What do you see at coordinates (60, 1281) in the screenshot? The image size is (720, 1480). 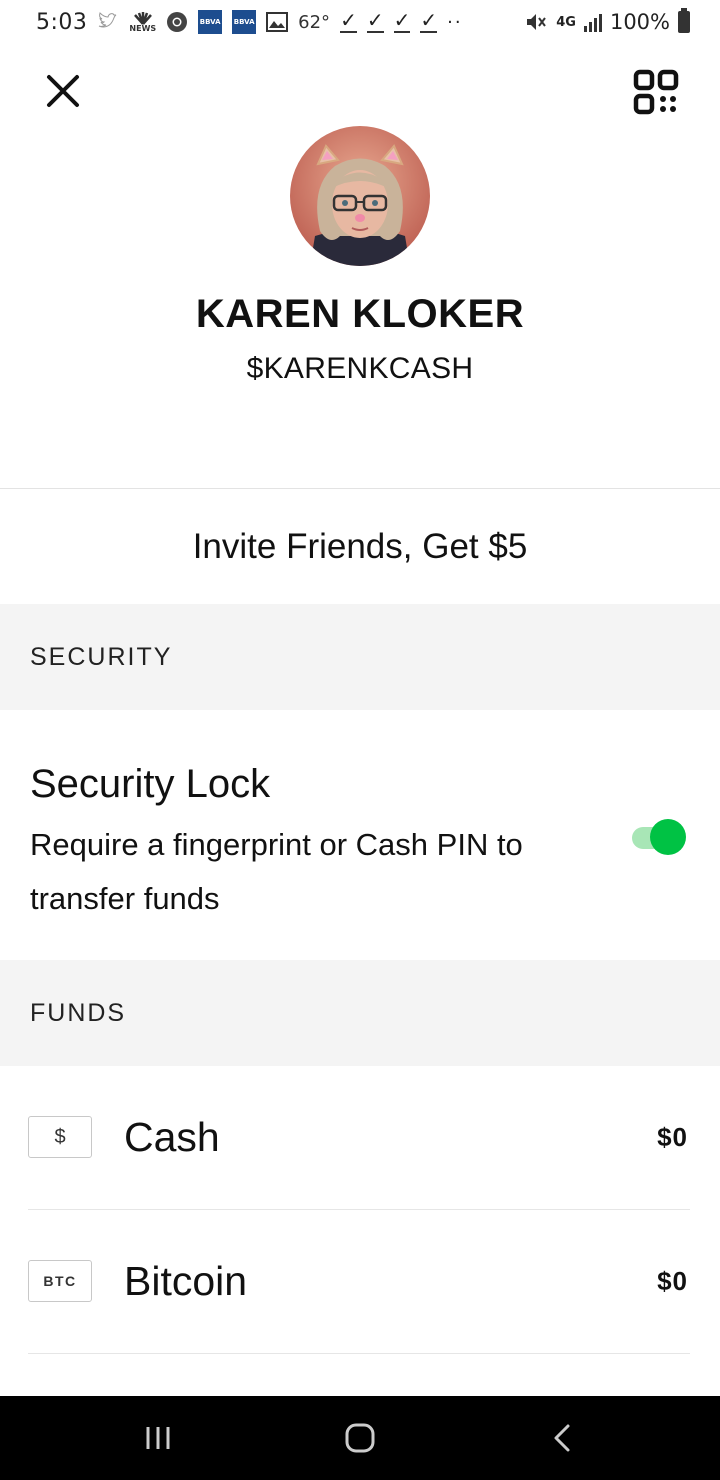 I see `bitcoin-badge-icon: BTC` at bounding box center [60, 1281].